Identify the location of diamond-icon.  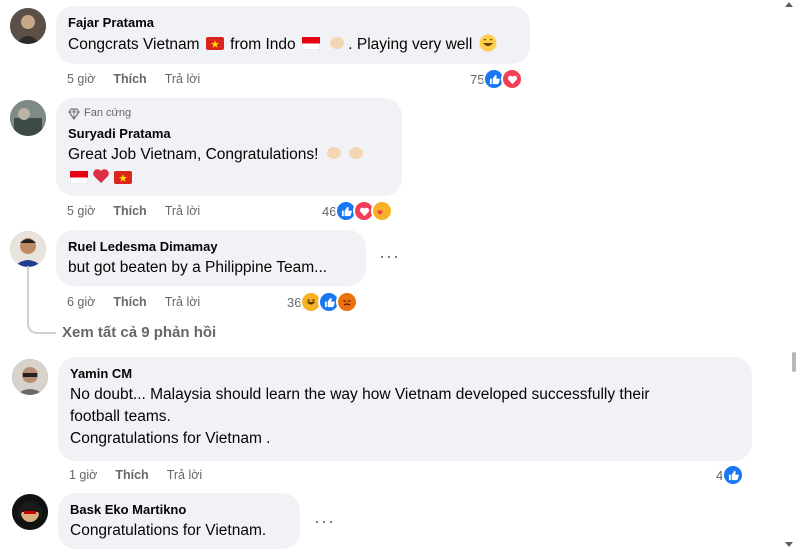
(74, 113).